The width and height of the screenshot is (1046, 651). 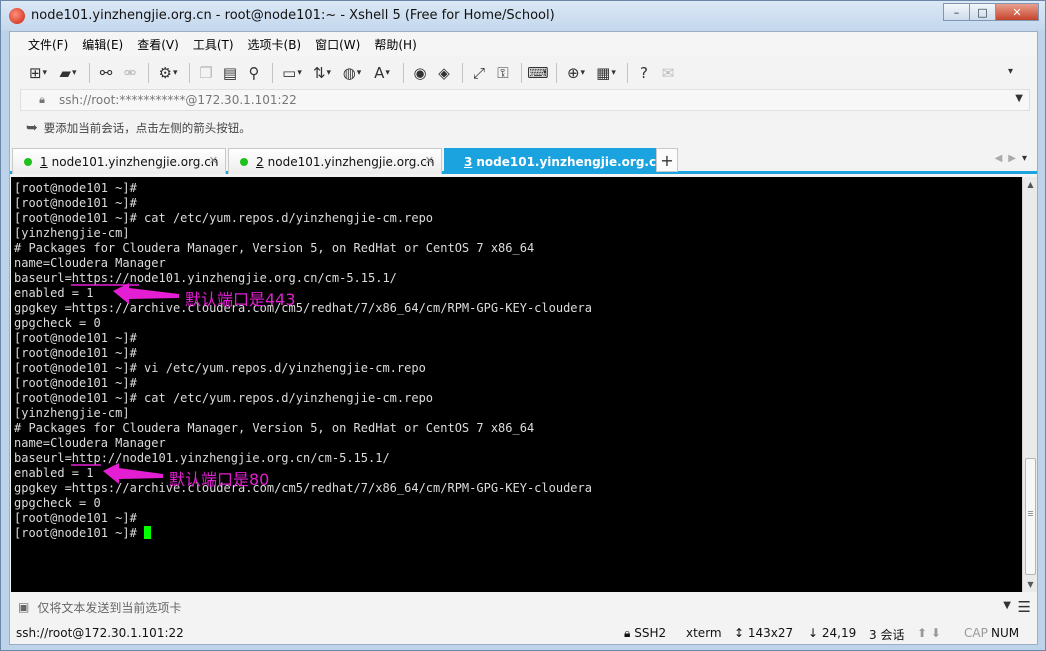 What do you see at coordinates (275, 44) in the screenshot?
I see `menu-tab: 选项卡(B)` at bounding box center [275, 44].